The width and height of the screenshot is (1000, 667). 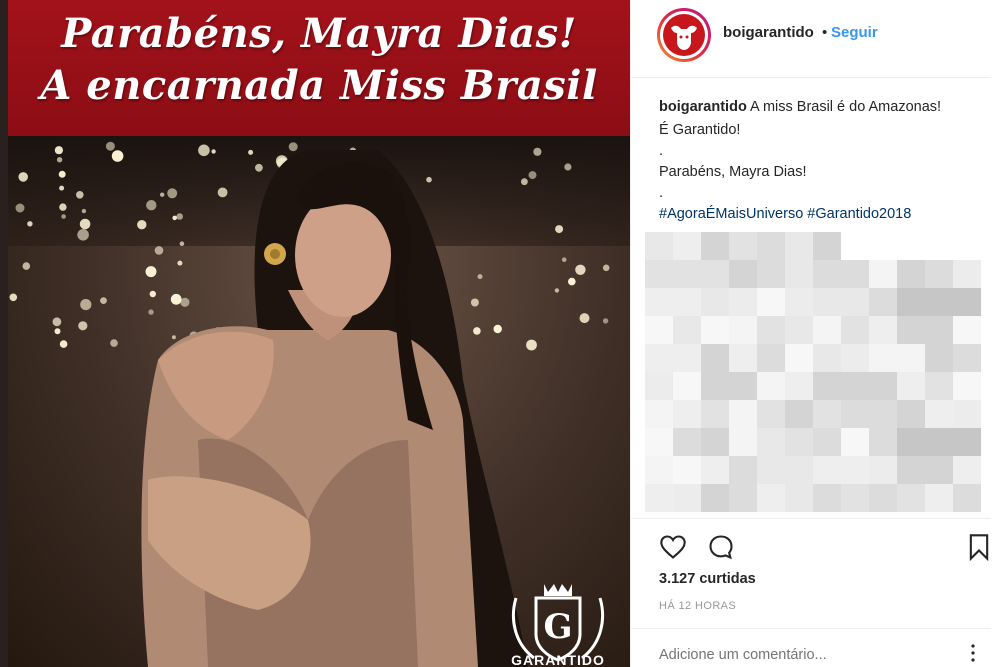 I want to click on follow-button: Seguir, so click(x=854, y=32).